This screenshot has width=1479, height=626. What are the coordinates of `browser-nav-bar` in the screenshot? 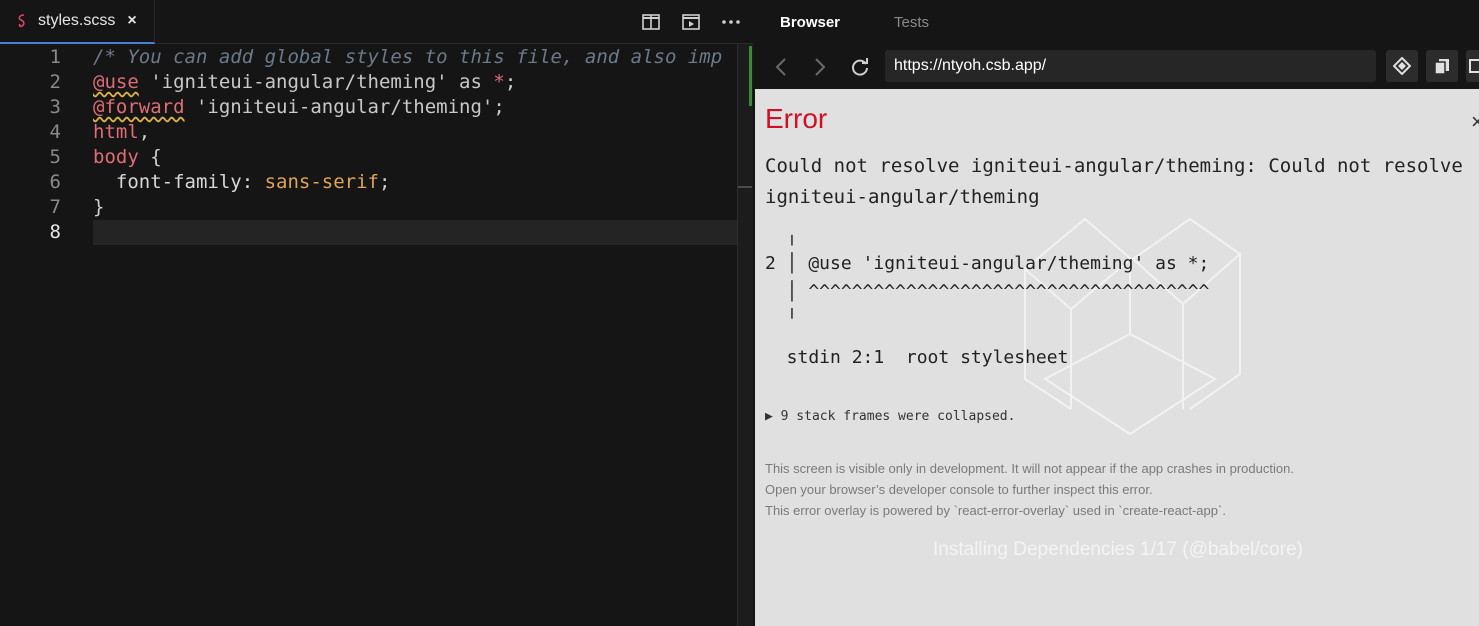 It's located at (1117, 66).